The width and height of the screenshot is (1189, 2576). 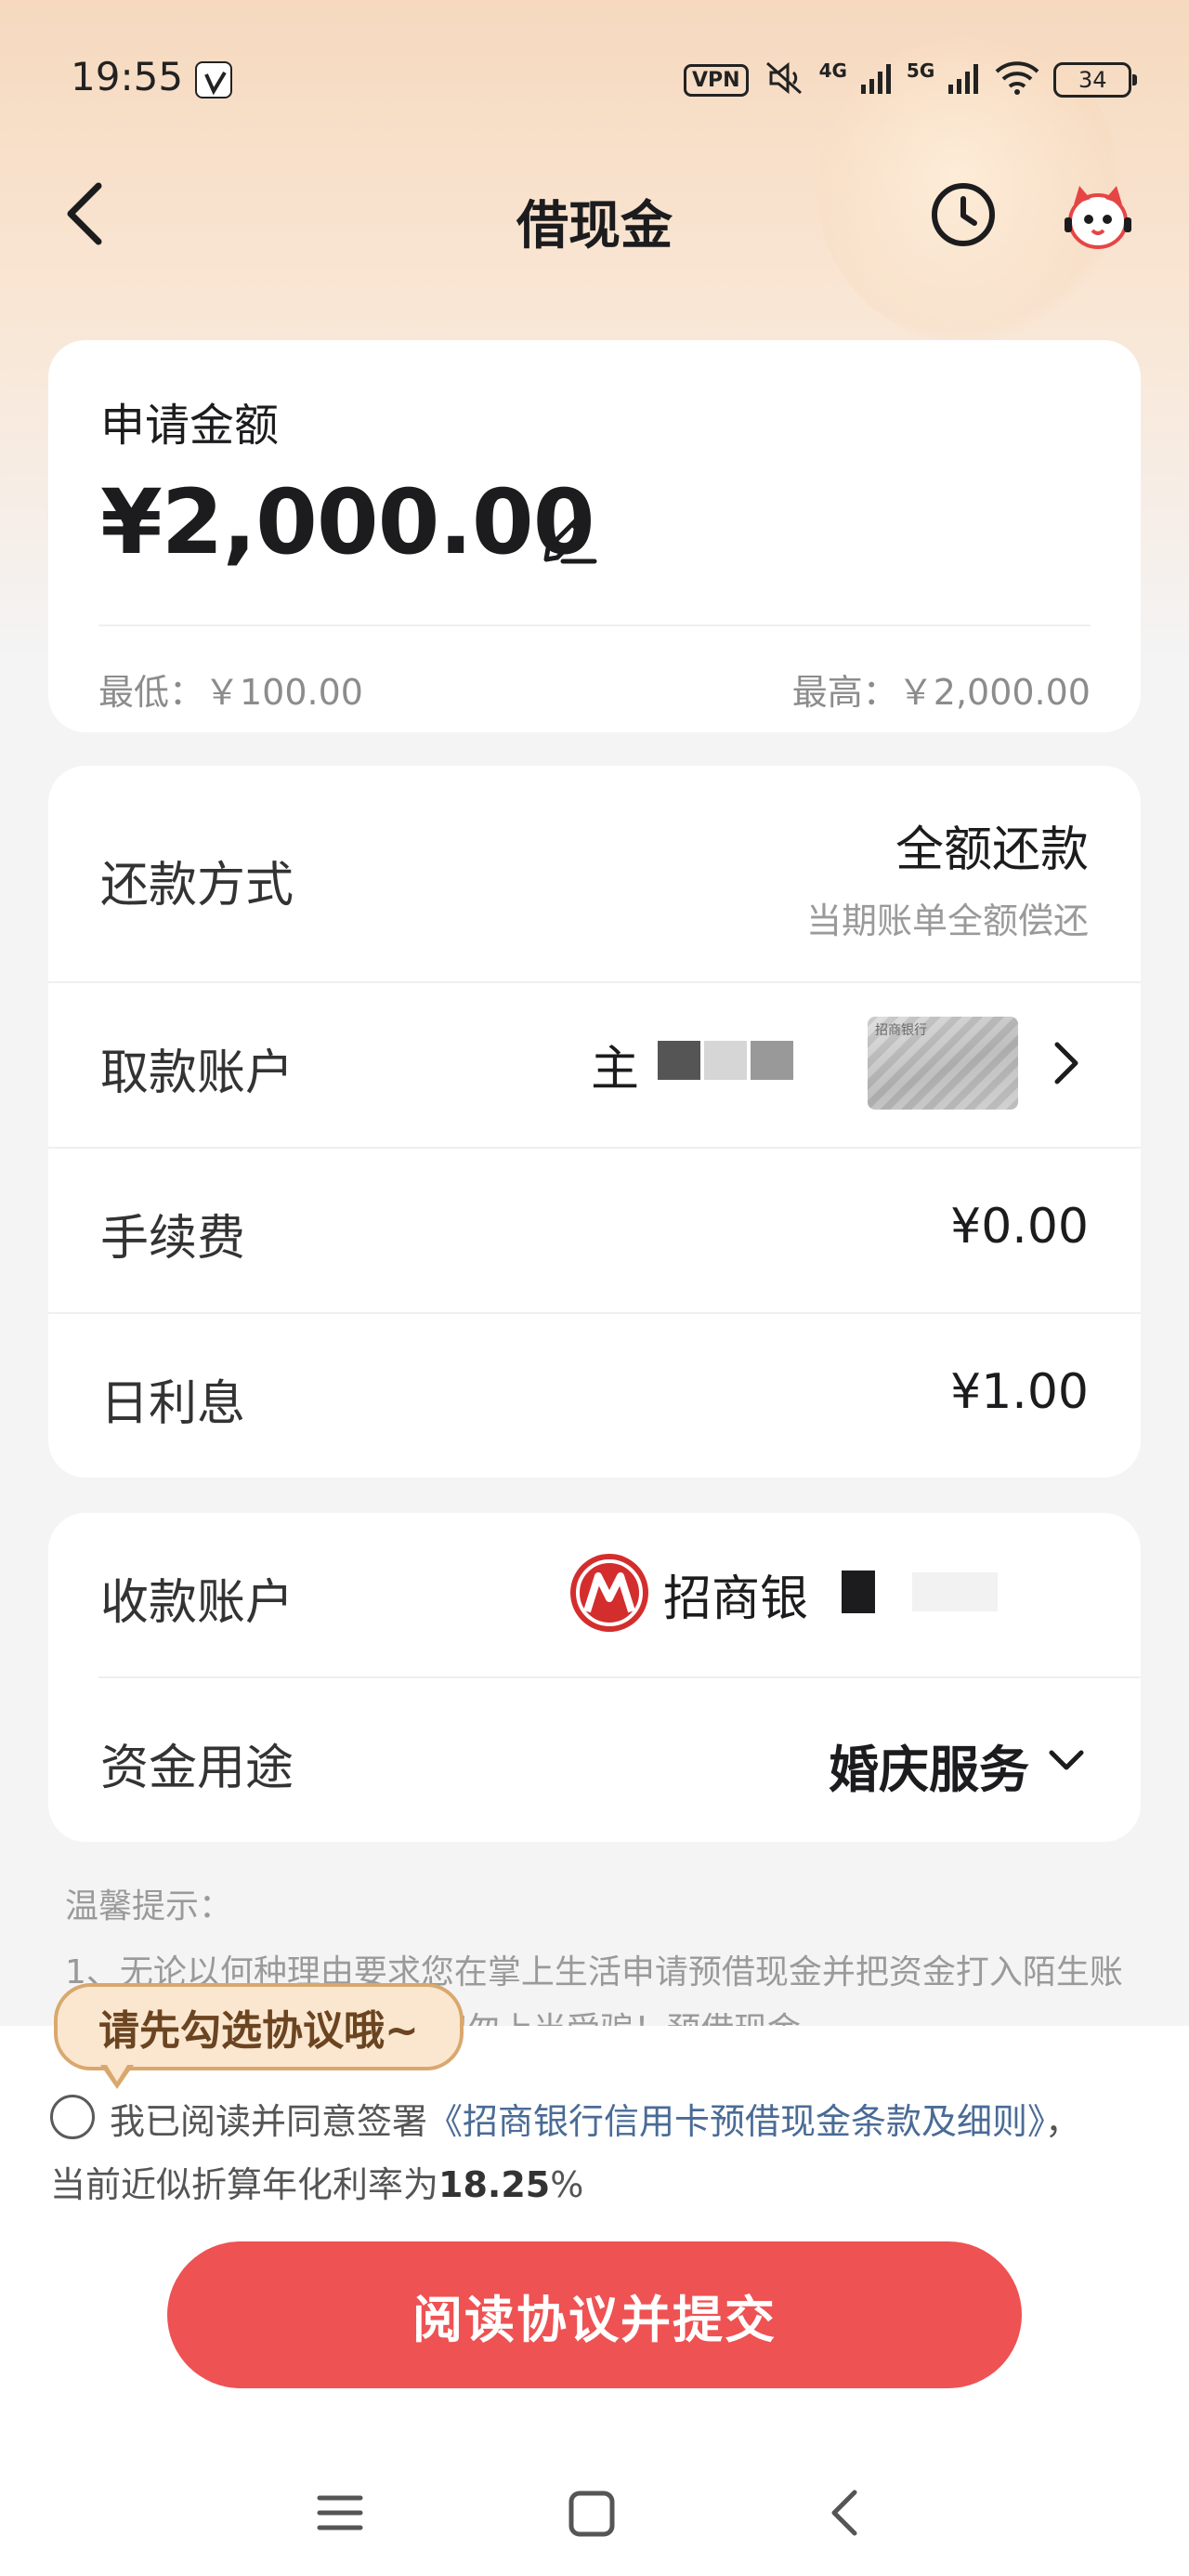 I want to click on customer-service-button, so click(x=1098, y=216).